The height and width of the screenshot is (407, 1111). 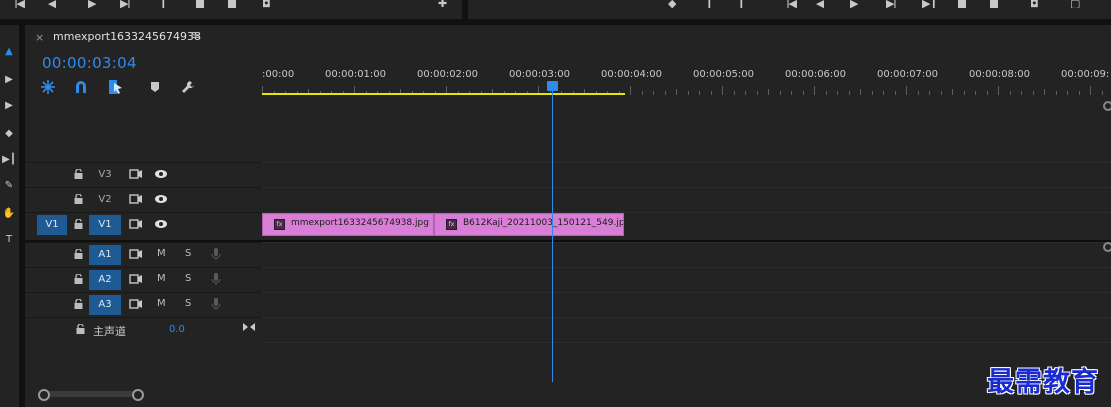 What do you see at coordinates (709, 4) in the screenshot?
I see `mark-out-icon: ┃` at bounding box center [709, 4].